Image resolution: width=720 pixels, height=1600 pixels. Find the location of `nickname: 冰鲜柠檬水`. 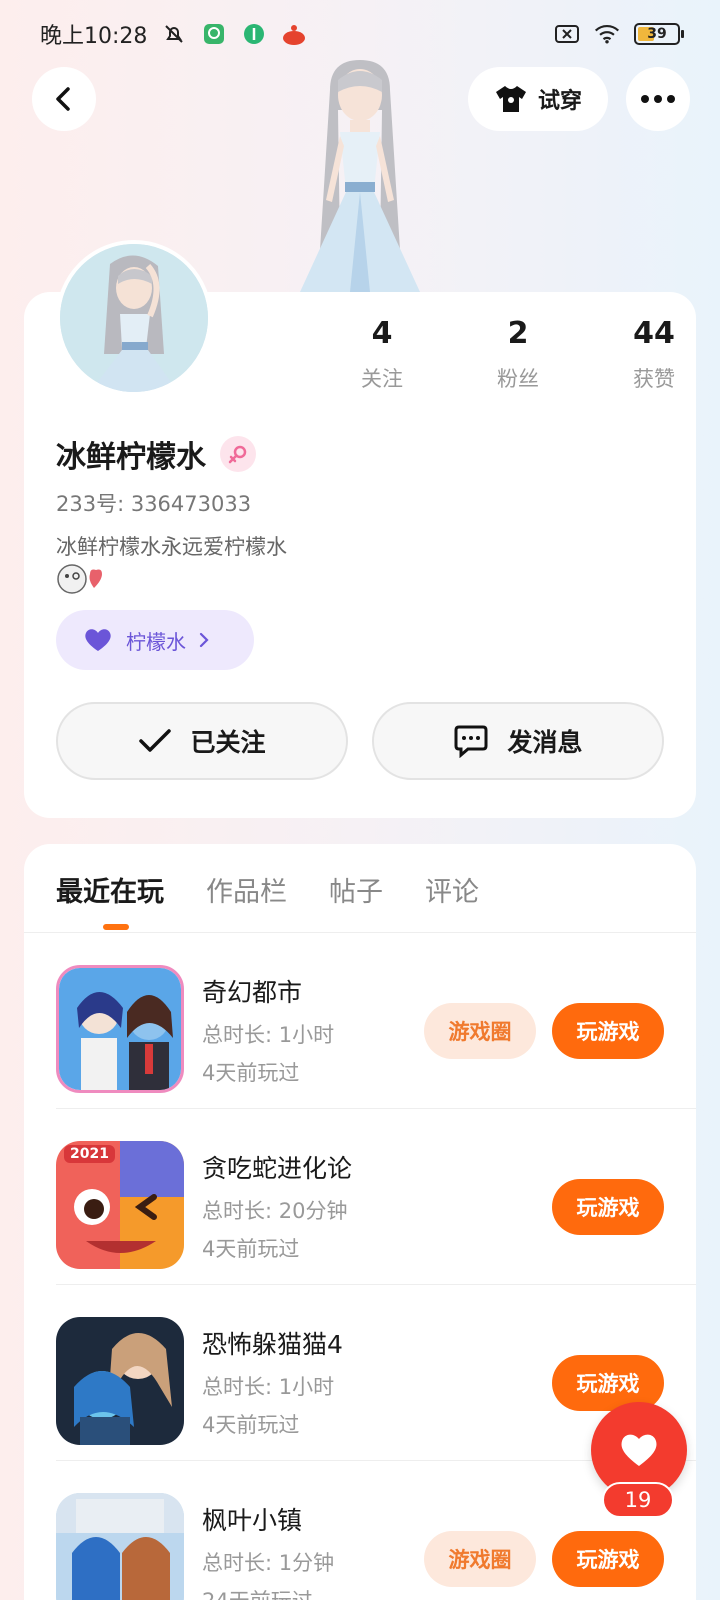

nickname: 冰鲜柠檬水 is located at coordinates (131, 457).